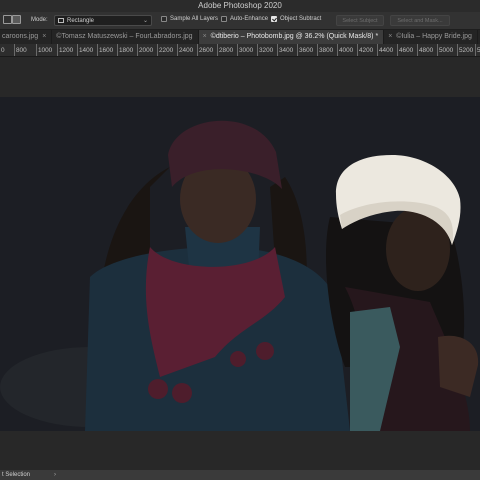 The height and width of the screenshot is (480, 480). What do you see at coordinates (105, 50) in the screenshot?
I see `ruler-tick: 1600` at bounding box center [105, 50].